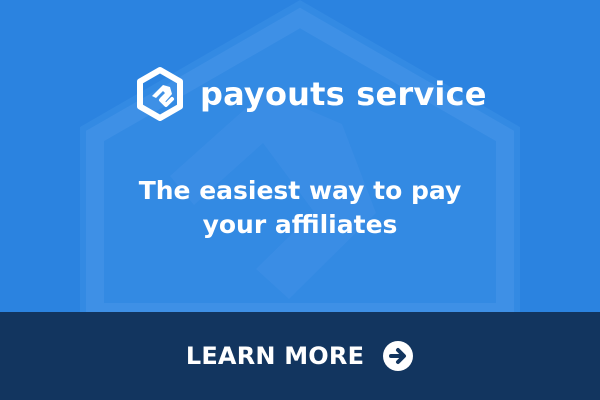 Image resolution: width=600 pixels, height=400 pixels. What do you see at coordinates (275, 356) in the screenshot?
I see `learn-more-label: LEARN MORE` at bounding box center [275, 356].